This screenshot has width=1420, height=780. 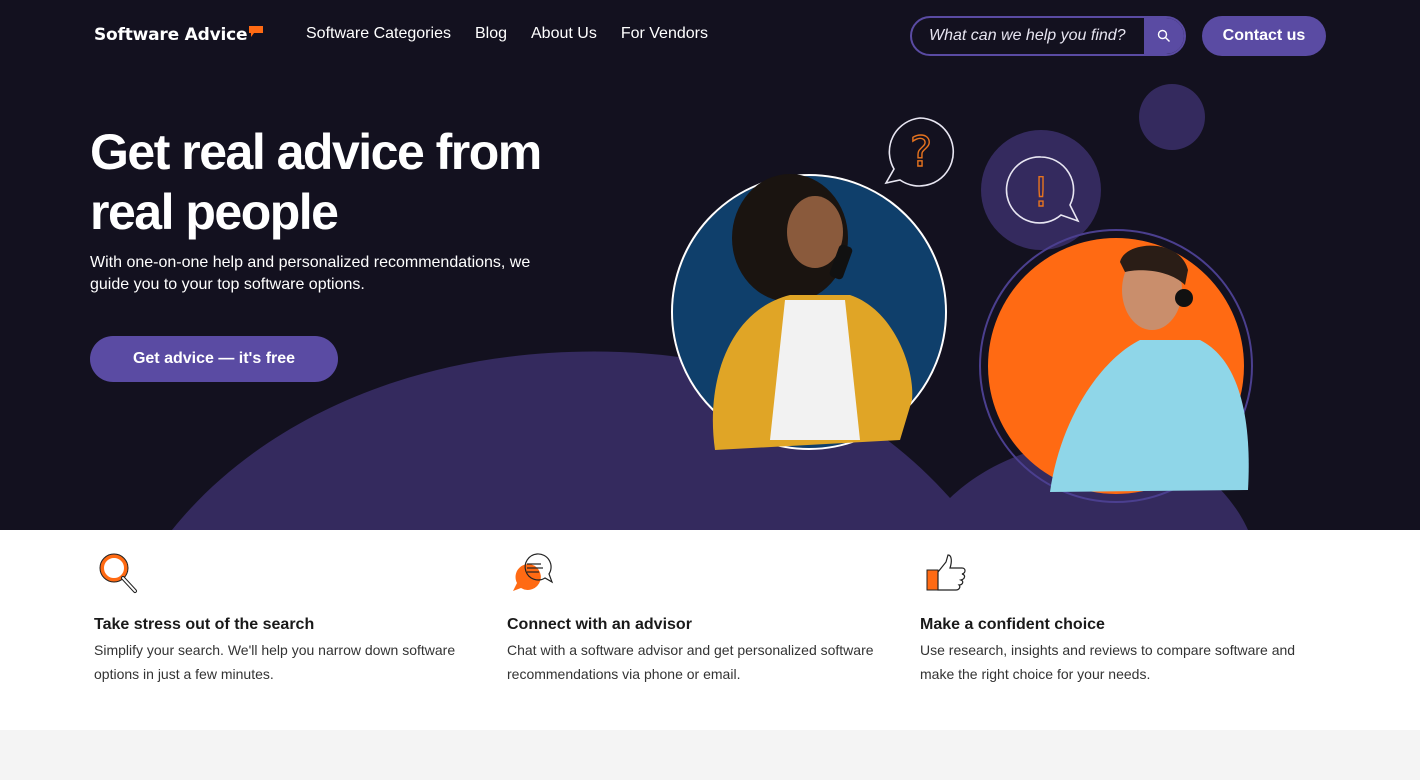 I want to click on advisor-photo-woman, so click(x=809, y=312).